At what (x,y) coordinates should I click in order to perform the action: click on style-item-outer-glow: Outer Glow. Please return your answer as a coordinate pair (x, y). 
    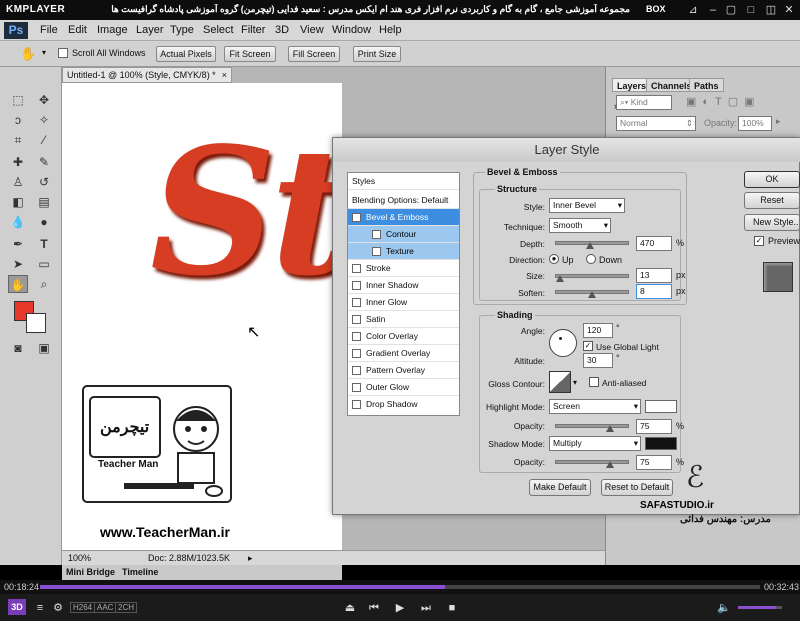
    Looking at the image, I should click on (403, 387).